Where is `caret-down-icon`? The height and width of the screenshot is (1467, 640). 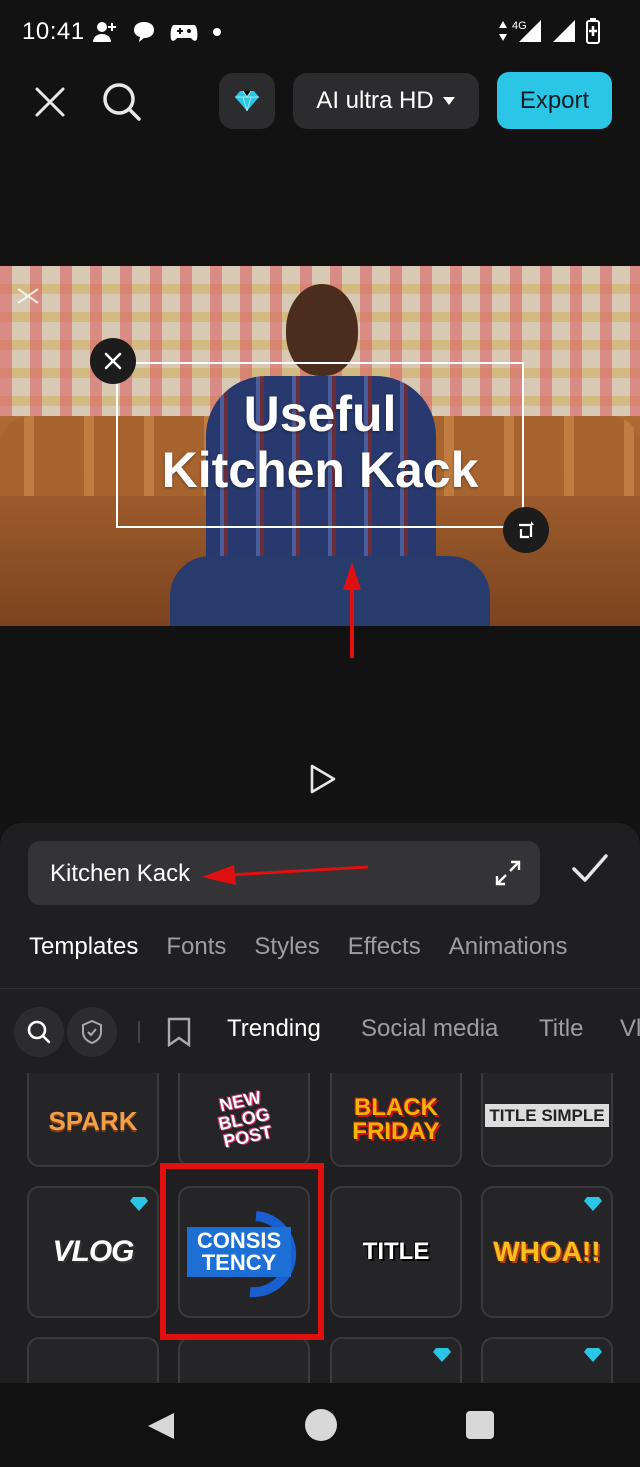
caret-down-icon is located at coordinates (448, 101).